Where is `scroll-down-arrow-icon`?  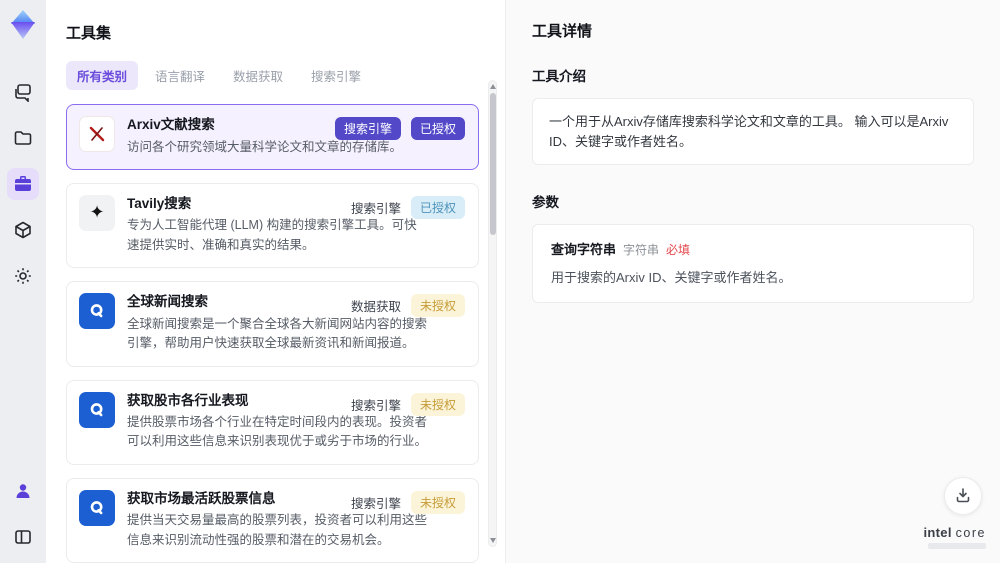 scroll-down-arrow-icon is located at coordinates (493, 540).